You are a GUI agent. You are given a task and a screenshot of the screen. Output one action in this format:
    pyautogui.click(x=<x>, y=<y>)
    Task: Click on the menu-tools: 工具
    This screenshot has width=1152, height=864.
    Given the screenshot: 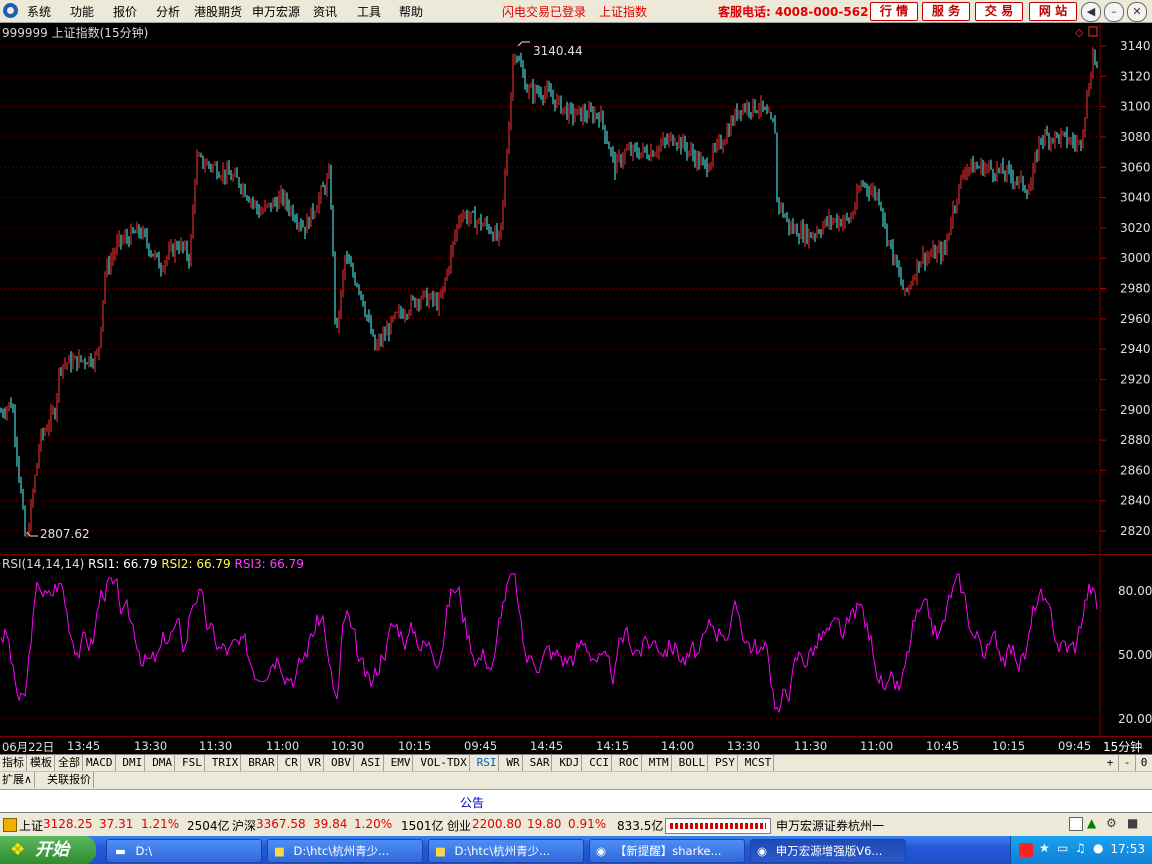 What is the action you would take?
    pyautogui.click(x=369, y=11)
    